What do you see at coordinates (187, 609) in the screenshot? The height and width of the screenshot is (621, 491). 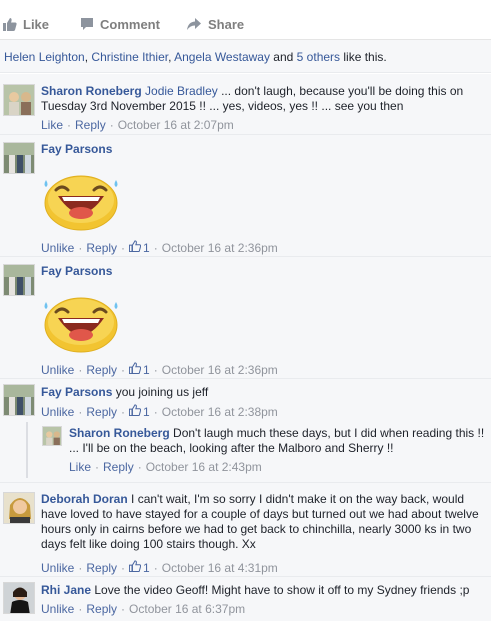 I see `comment-timestamp: October 16 at 6:37pm` at bounding box center [187, 609].